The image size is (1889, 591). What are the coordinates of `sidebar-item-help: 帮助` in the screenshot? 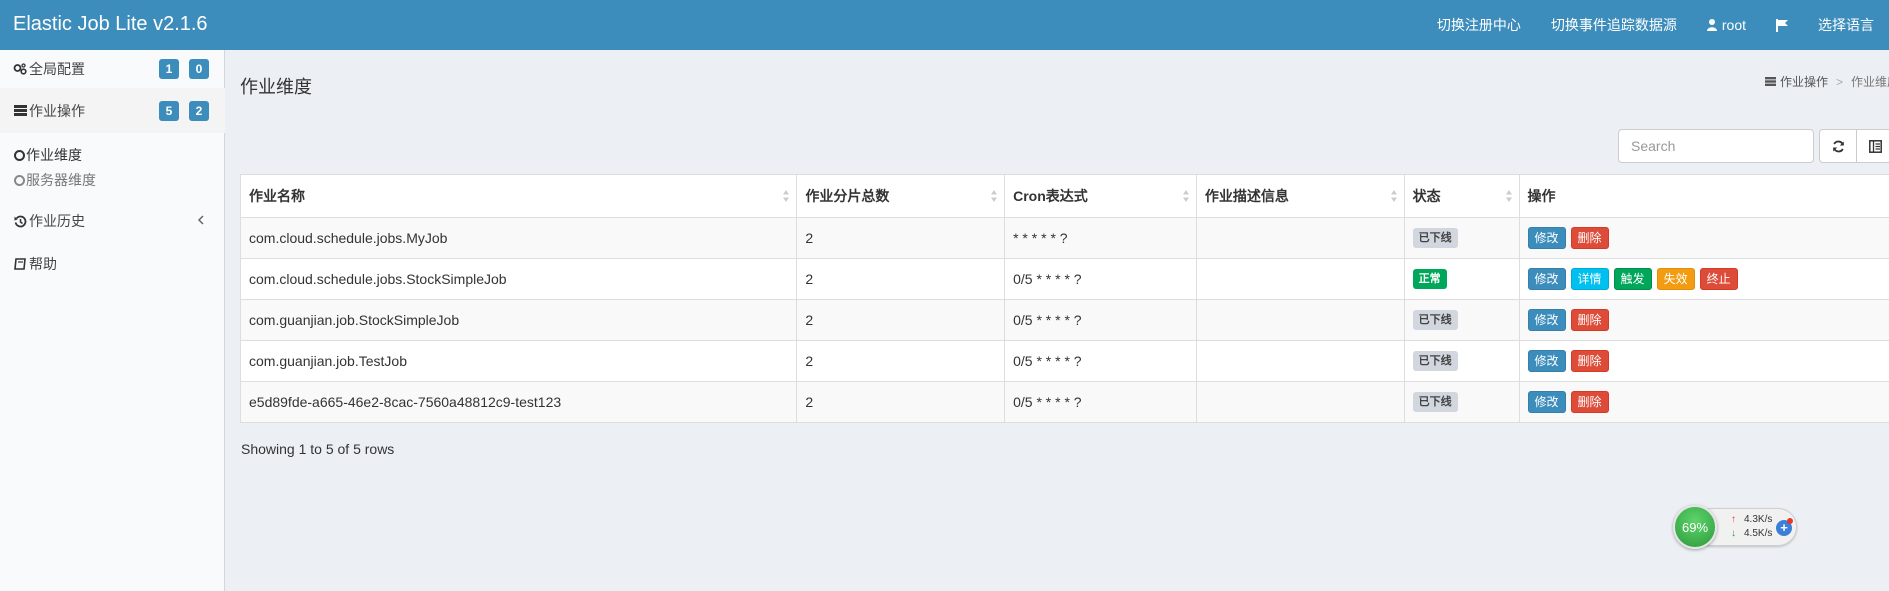 It's located at (112, 264).